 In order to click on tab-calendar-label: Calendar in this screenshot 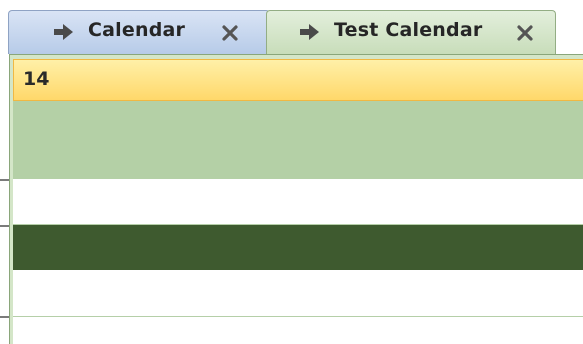, I will do `click(137, 30)`.